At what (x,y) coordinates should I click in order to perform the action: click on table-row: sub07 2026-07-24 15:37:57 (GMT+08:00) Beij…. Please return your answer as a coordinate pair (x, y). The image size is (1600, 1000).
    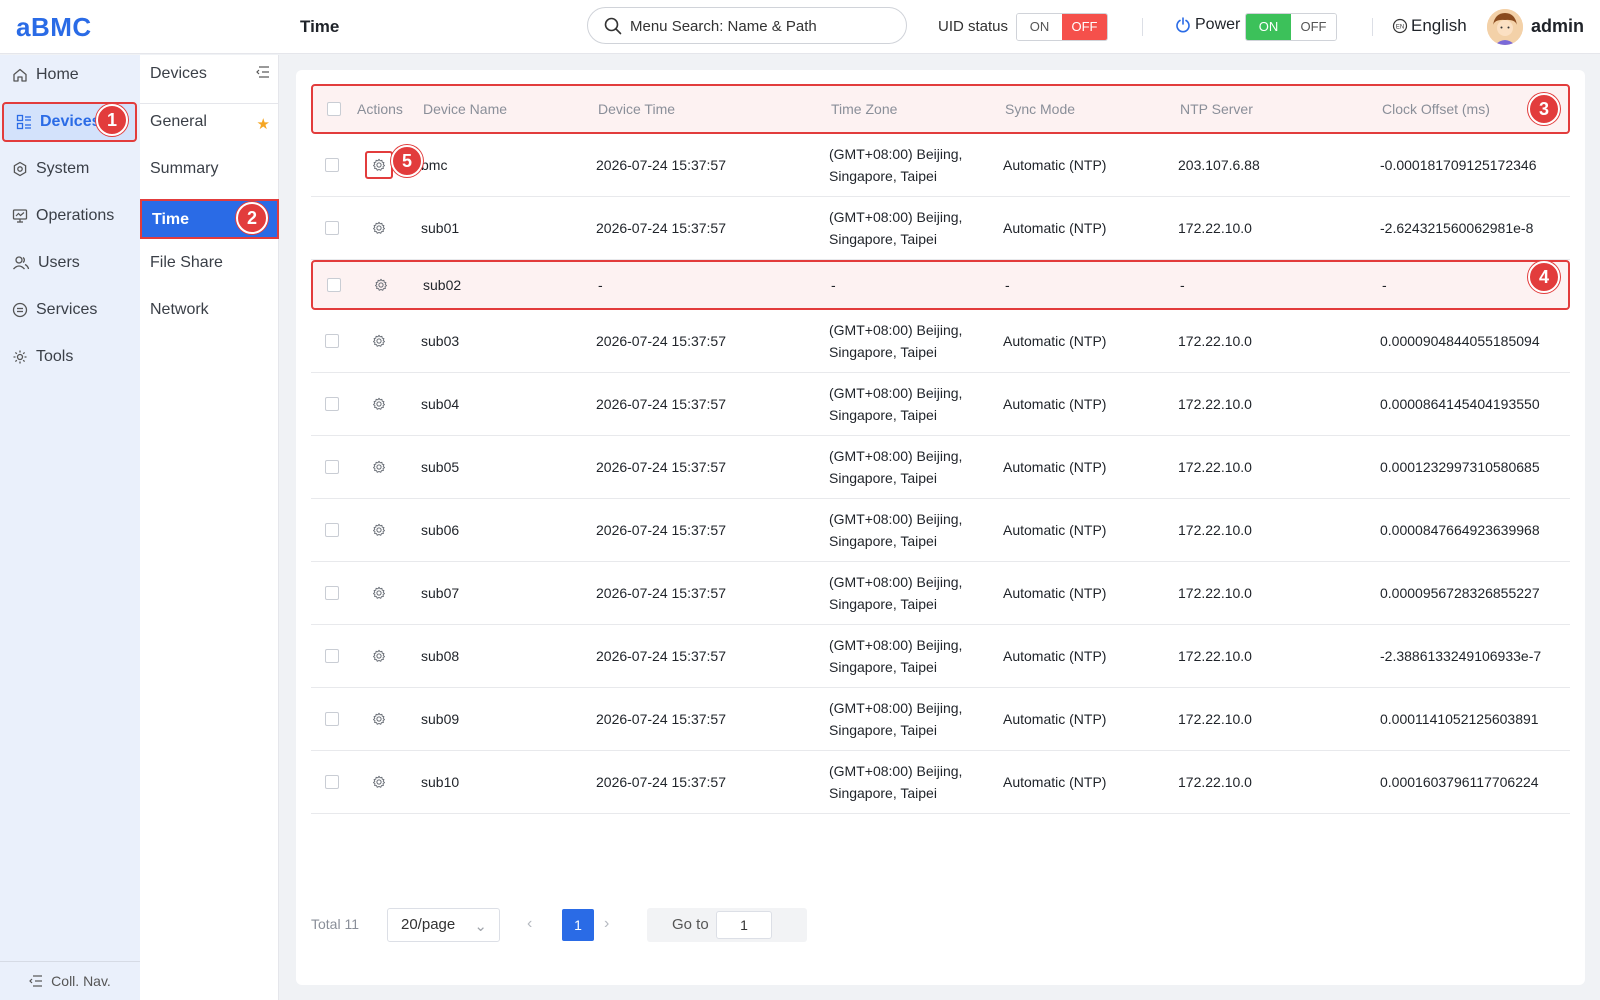
    Looking at the image, I should click on (940, 593).